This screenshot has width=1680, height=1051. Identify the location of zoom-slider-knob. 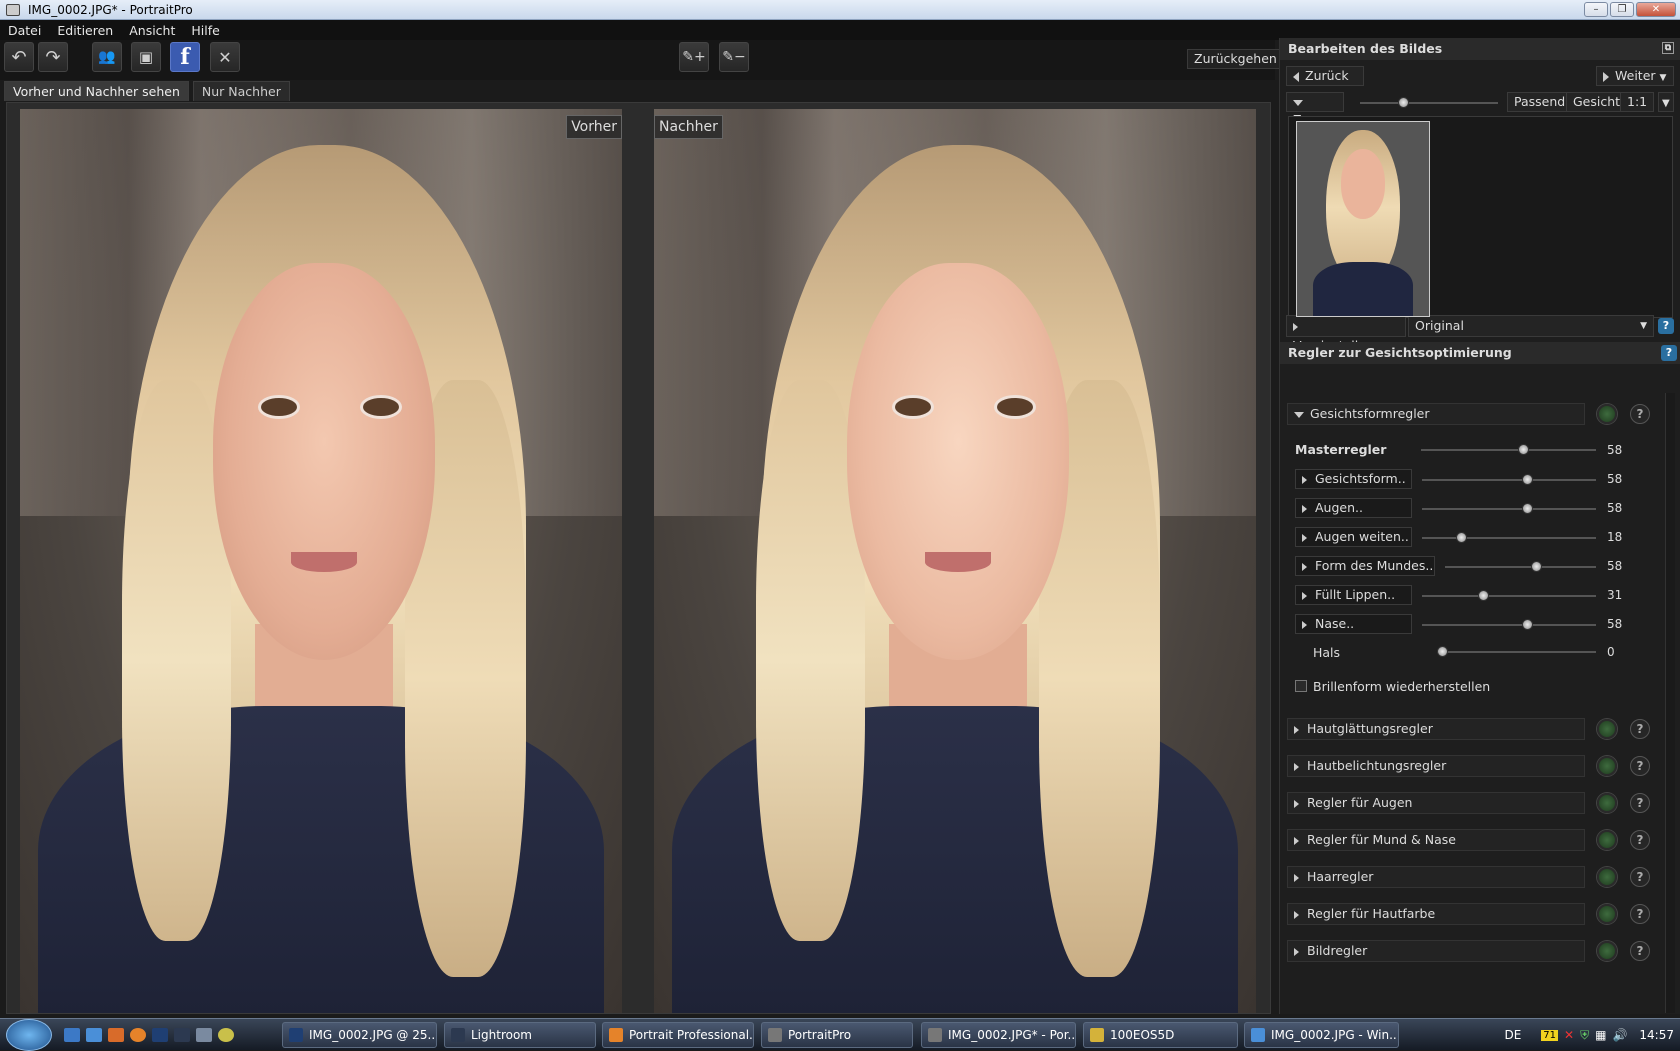
(1403, 102).